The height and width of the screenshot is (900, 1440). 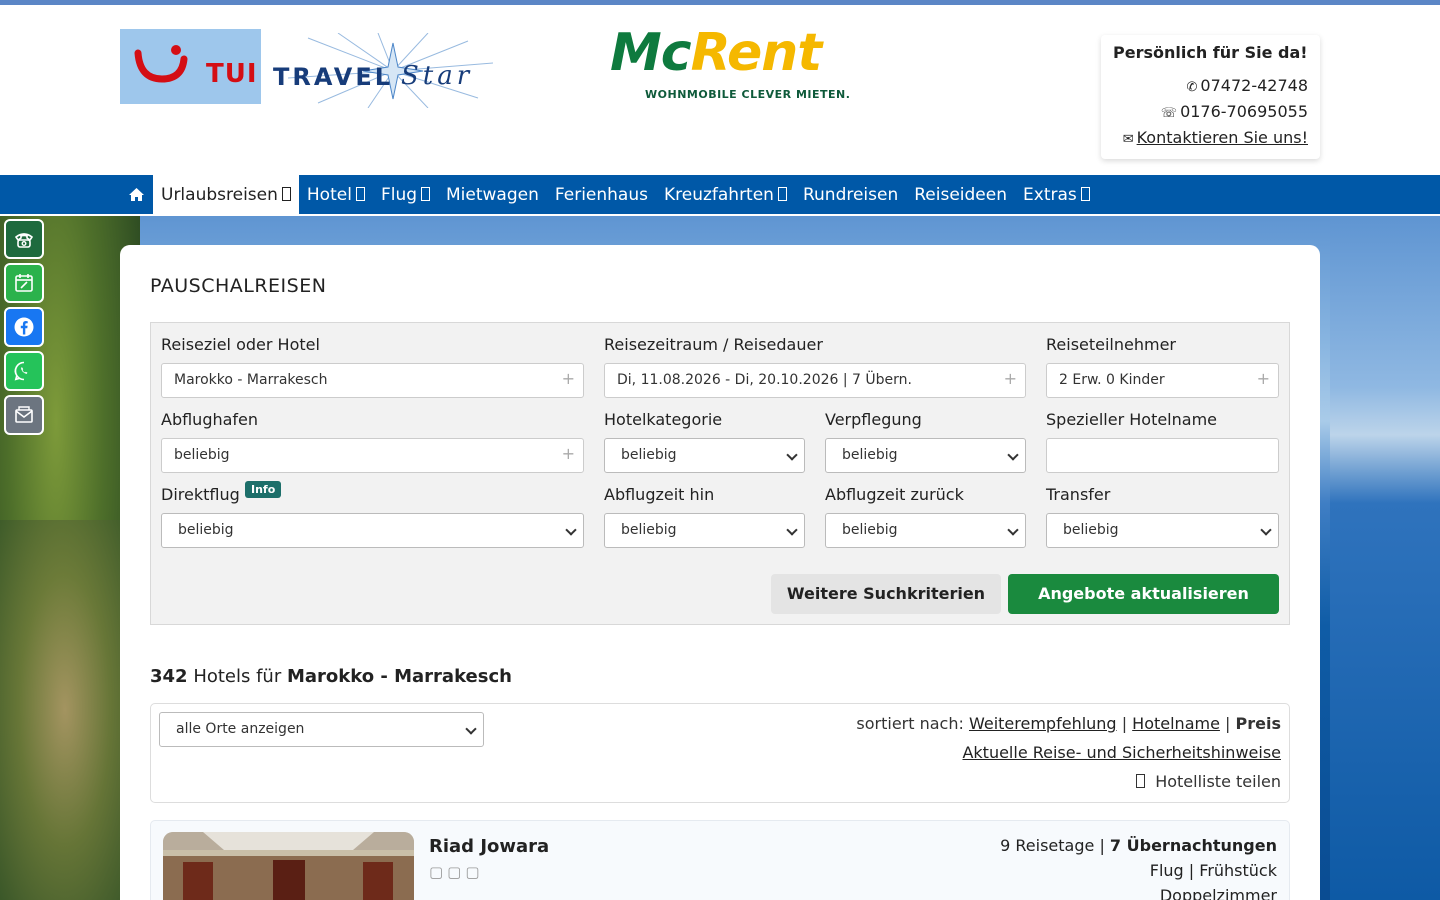 I want to click on update-offers-button: Angebote aktualisieren, so click(x=1143, y=594).